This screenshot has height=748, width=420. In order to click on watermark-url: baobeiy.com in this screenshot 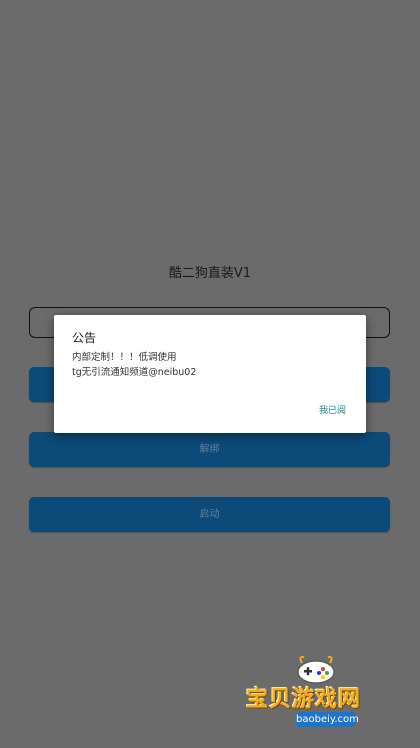, I will do `click(327, 719)`.